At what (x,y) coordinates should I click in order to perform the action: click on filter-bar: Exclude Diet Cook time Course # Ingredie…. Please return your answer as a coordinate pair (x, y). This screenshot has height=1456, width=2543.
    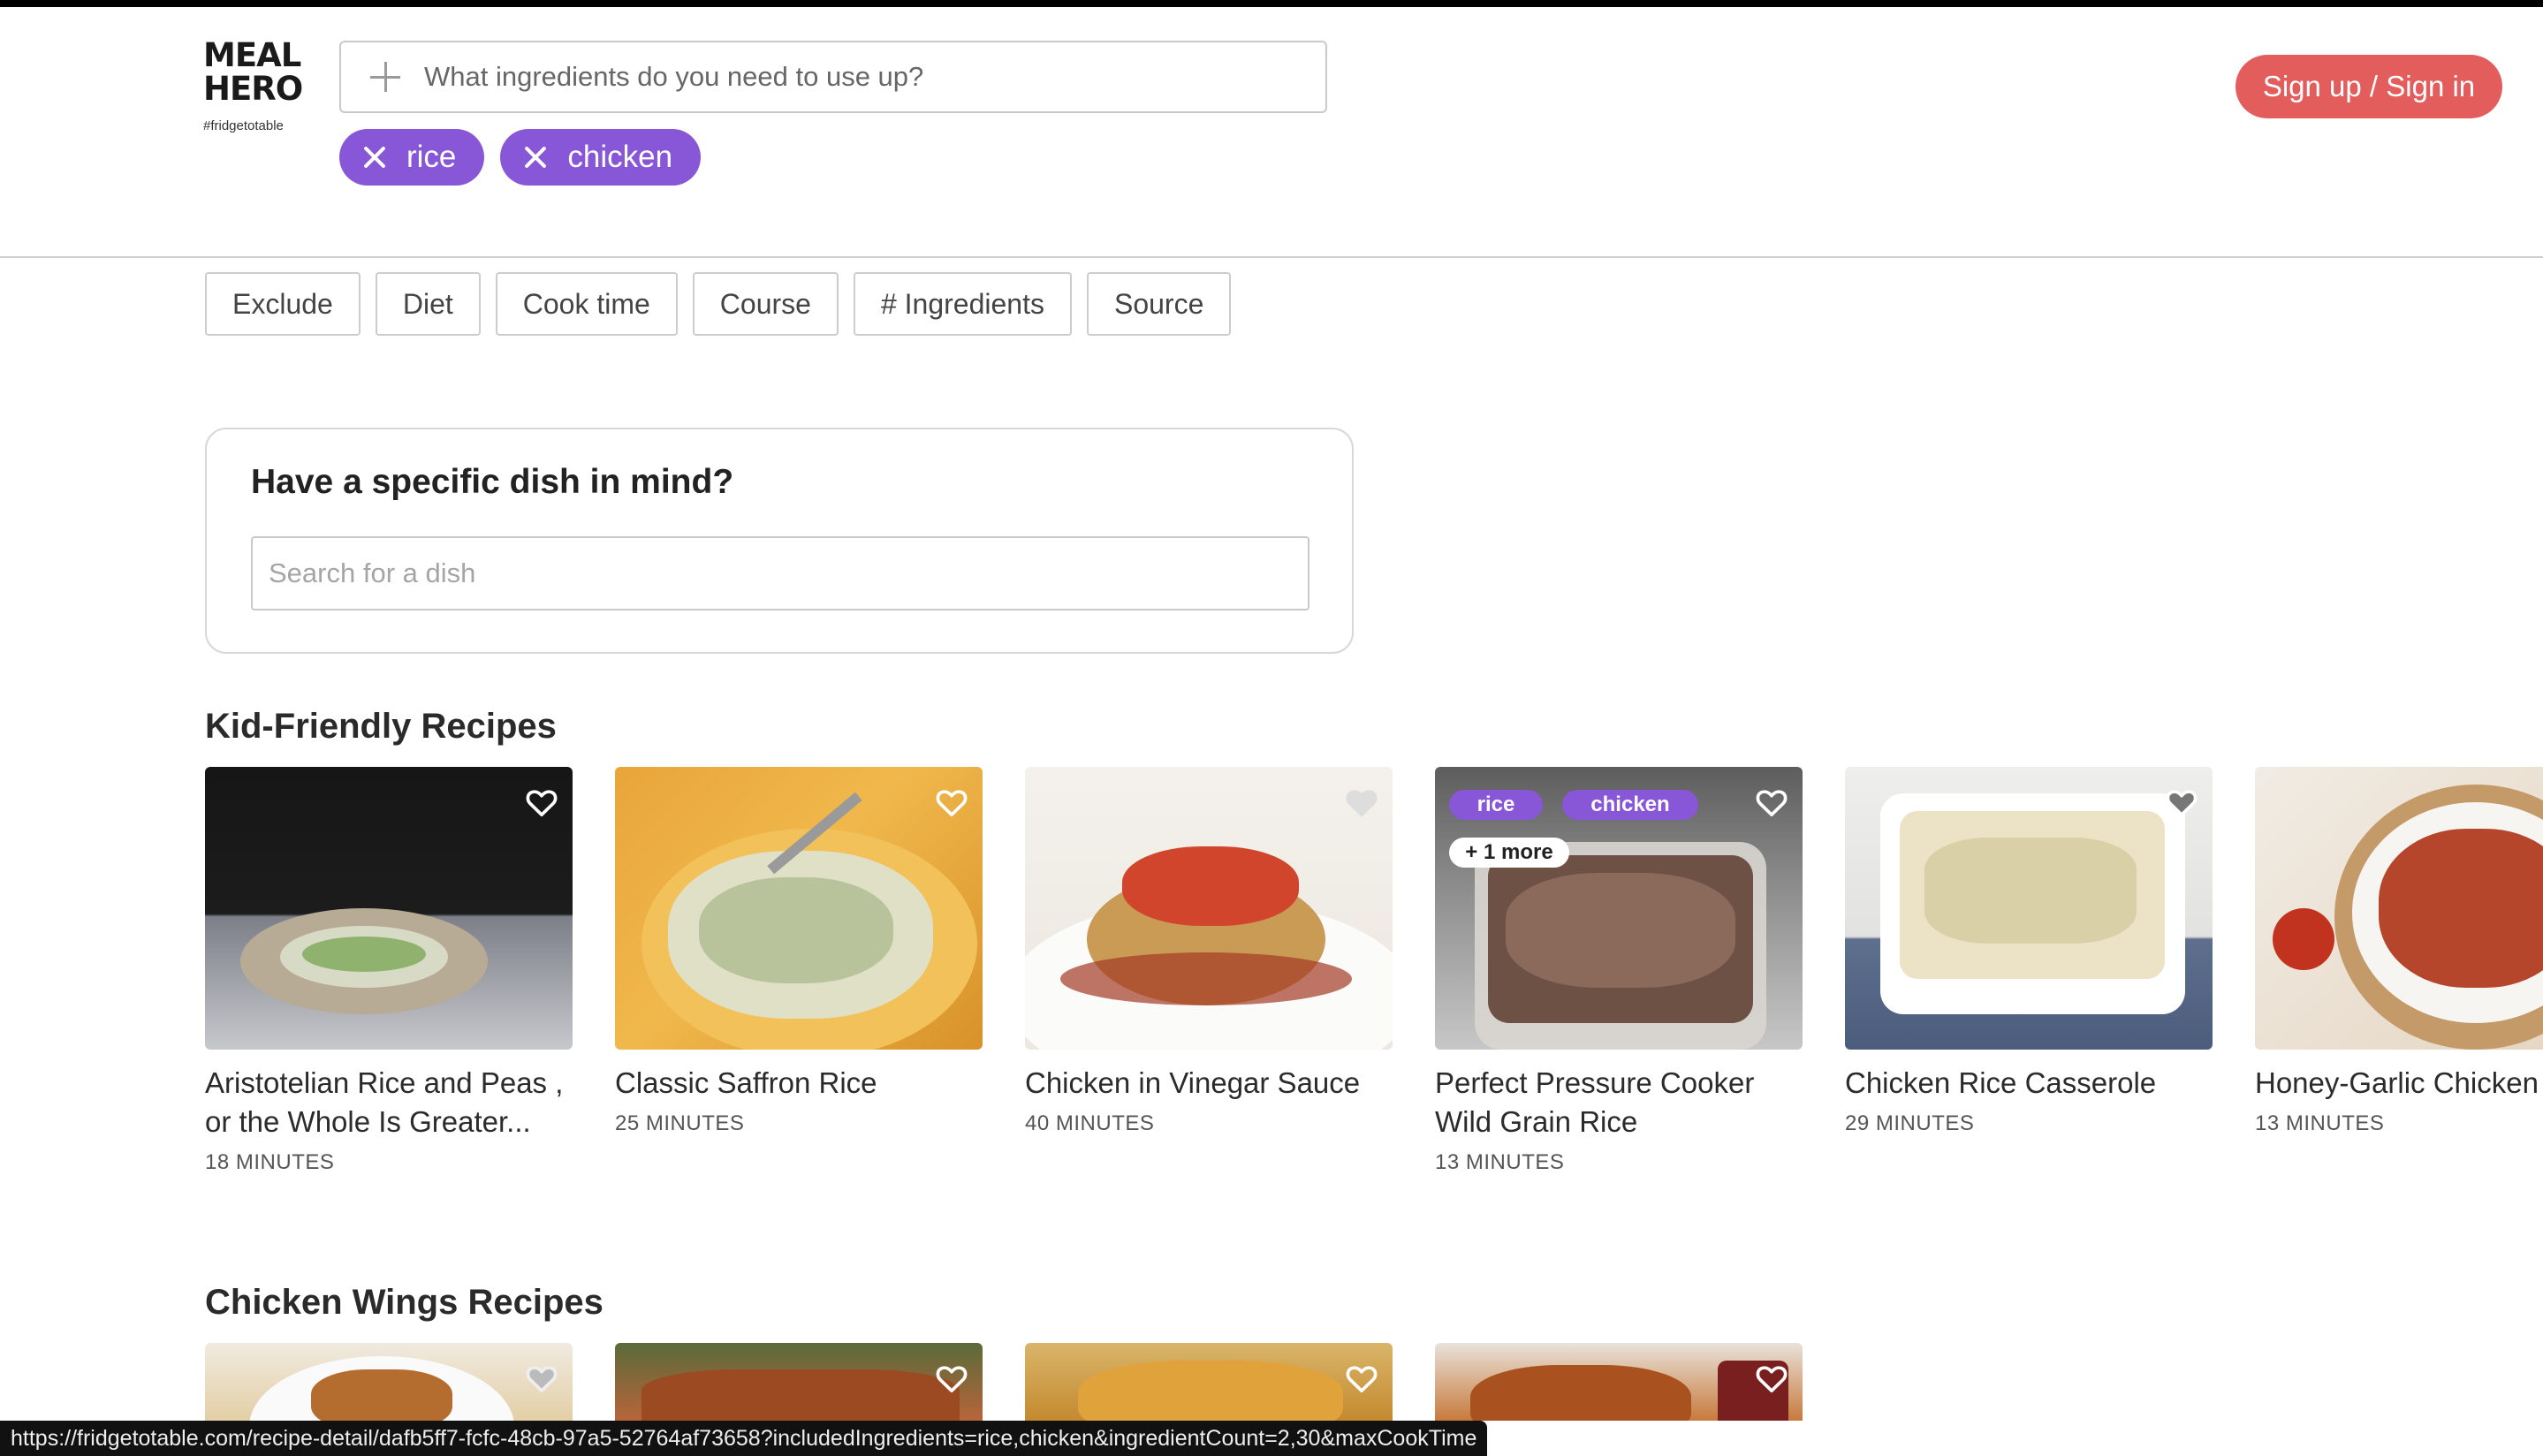
    Looking at the image, I should click on (718, 304).